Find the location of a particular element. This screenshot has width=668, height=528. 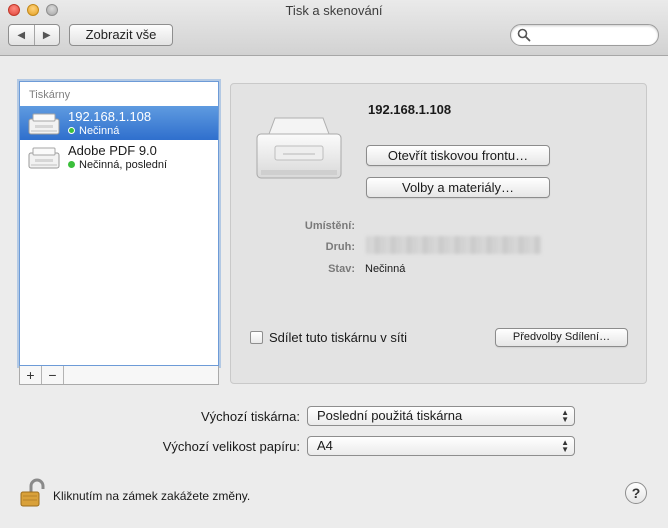

status-label: Stav: is located at coordinates (341, 269).